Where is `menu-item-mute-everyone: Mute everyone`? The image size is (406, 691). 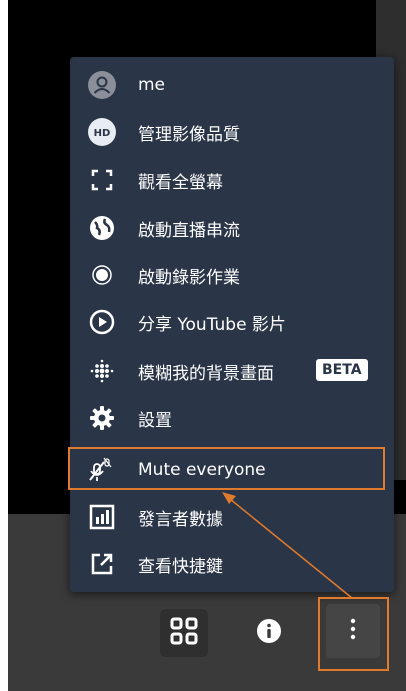 menu-item-mute-everyone: Mute everyone is located at coordinates (232, 470).